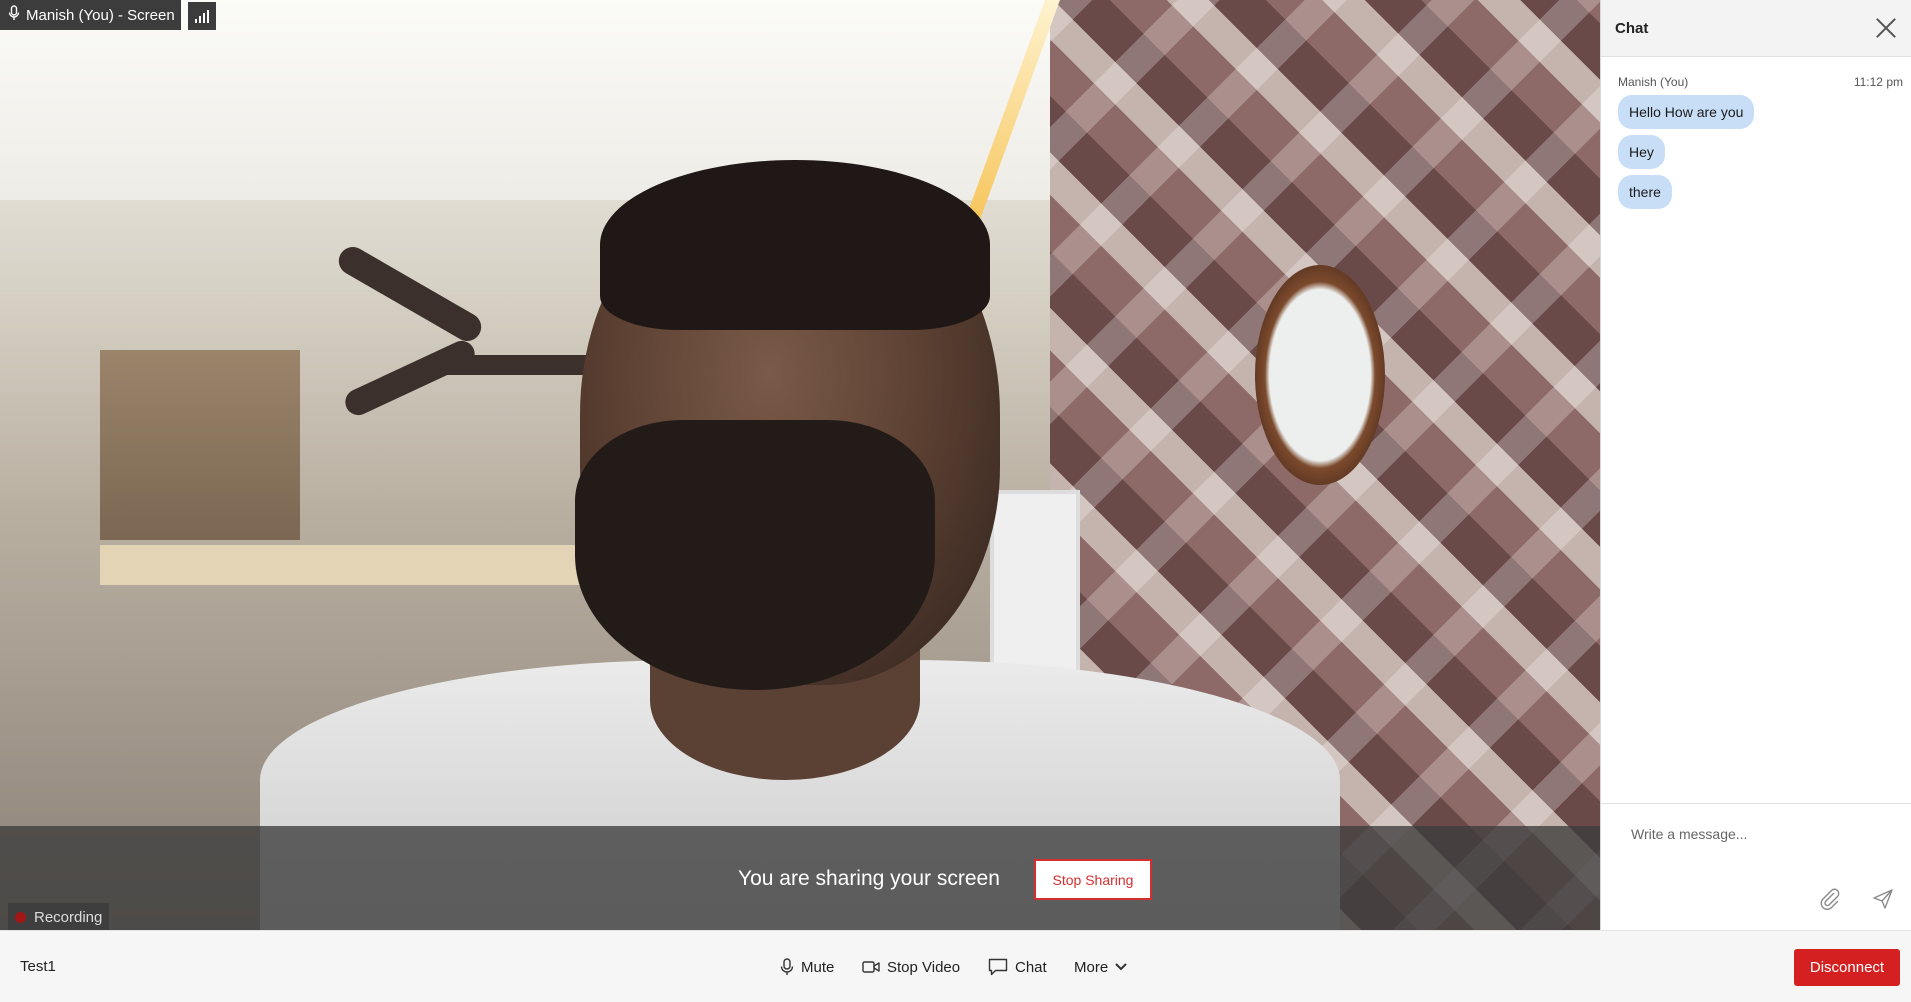 This screenshot has height=1002, width=1911. What do you see at coordinates (1653, 82) in the screenshot?
I see `message-sender: Manish (You)` at bounding box center [1653, 82].